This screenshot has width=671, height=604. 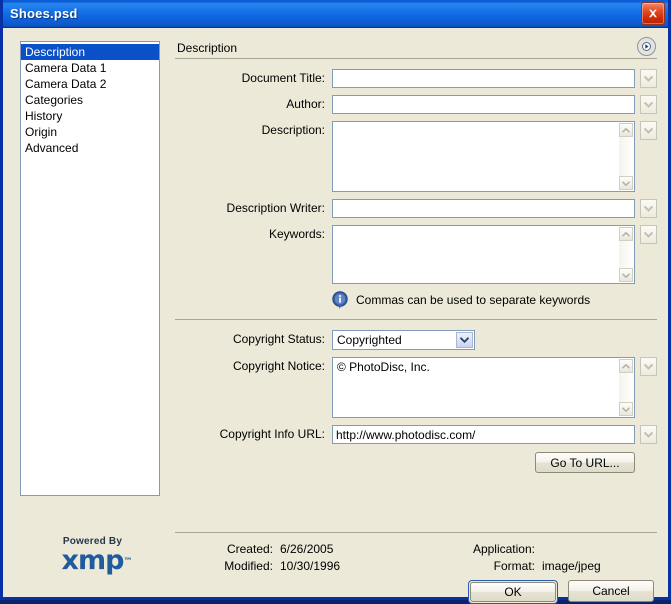 What do you see at coordinates (90, 100) in the screenshot?
I see `sidebar-item-categories: Categories` at bounding box center [90, 100].